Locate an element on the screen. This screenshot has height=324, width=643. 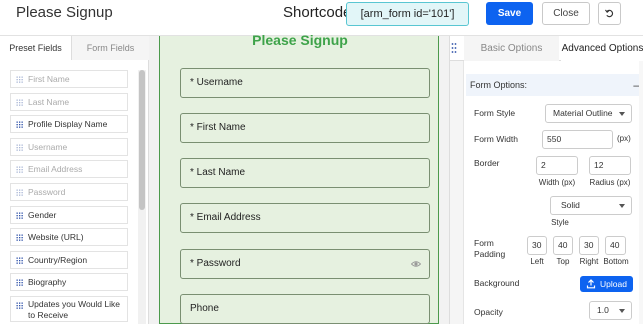
upload-icon is located at coordinates (591, 284).